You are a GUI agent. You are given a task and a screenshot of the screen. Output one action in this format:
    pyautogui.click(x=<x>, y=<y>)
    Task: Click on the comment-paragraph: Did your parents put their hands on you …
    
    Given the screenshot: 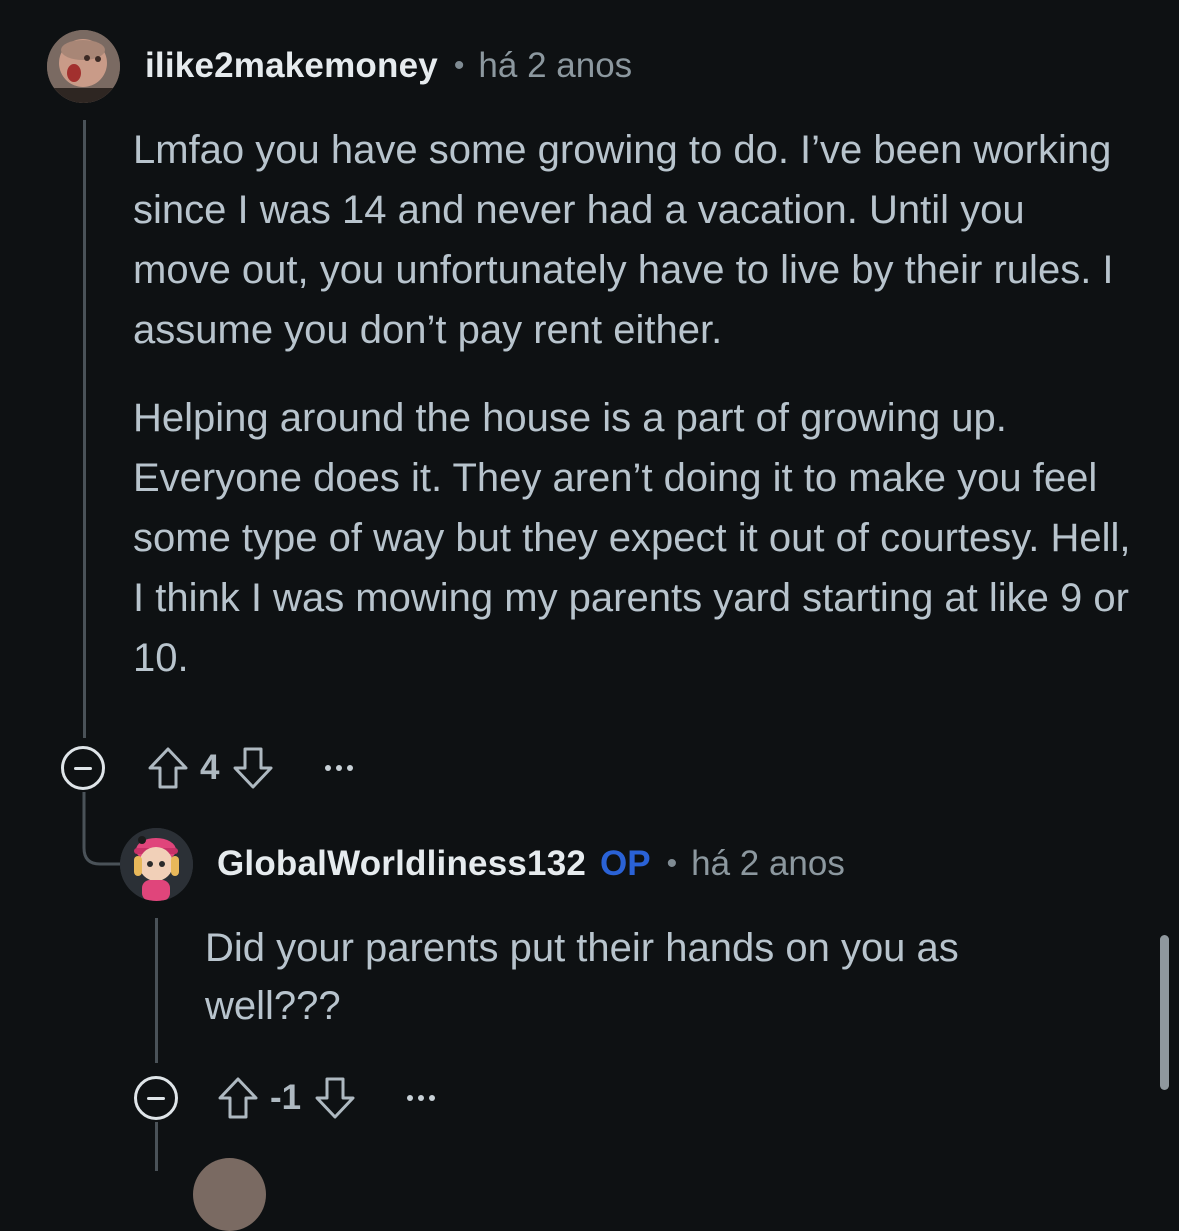 What is the action you would take?
    pyautogui.click(x=582, y=977)
    